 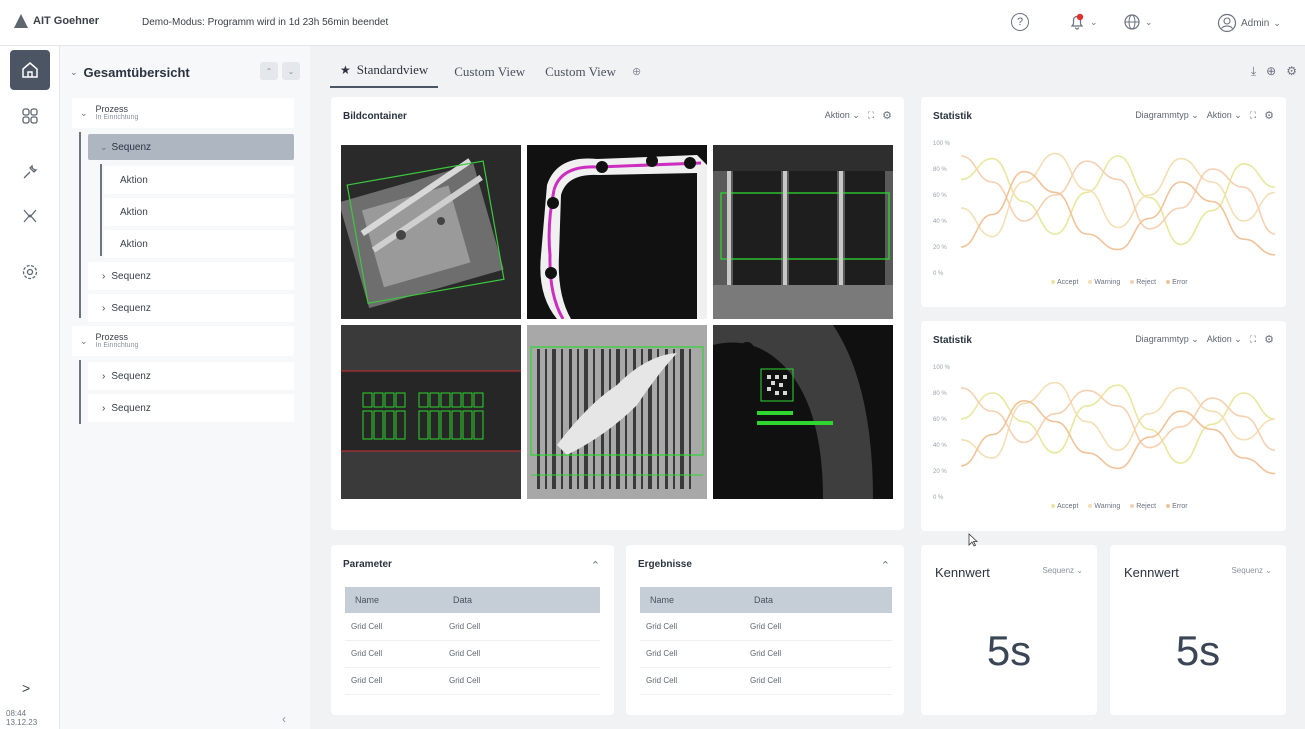 What do you see at coordinates (1020, 22) in the screenshot?
I see `help-button: ?` at bounding box center [1020, 22].